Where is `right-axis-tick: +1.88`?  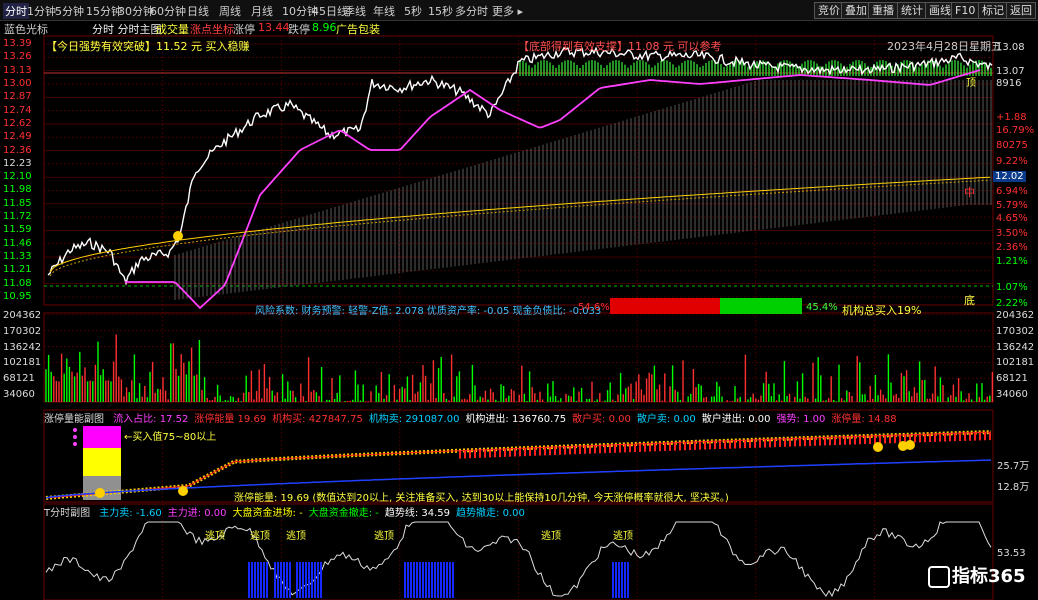
right-axis-tick: +1.88 is located at coordinates (1011, 117).